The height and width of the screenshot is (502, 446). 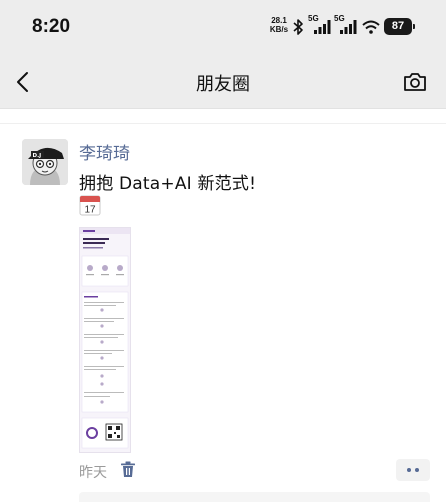 What do you see at coordinates (413, 470) in the screenshot?
I see `more-options-button` at bounding box center [413, 470].